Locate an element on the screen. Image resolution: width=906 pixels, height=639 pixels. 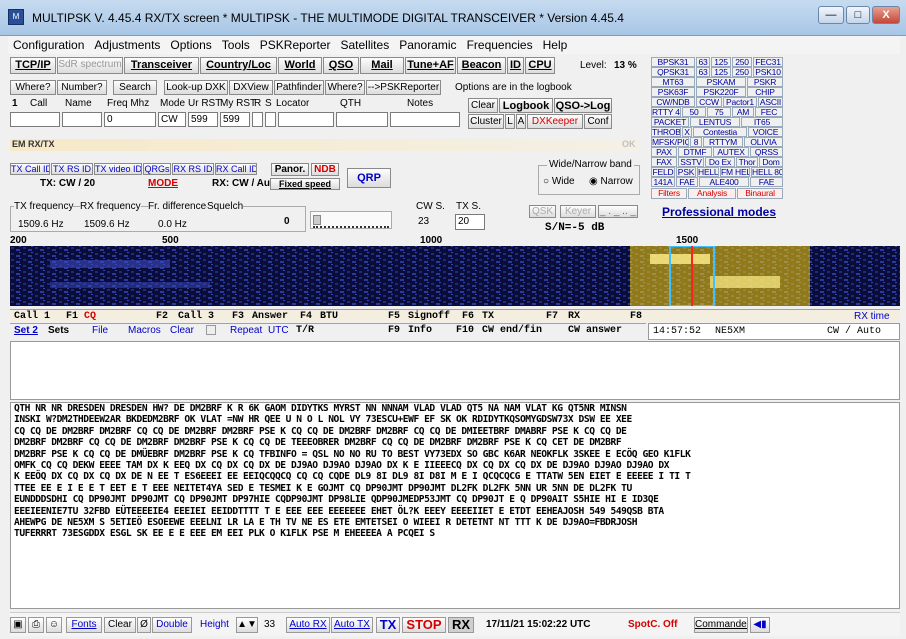
spotc-status: SpotC. Off is located at coordinates (652, 625).